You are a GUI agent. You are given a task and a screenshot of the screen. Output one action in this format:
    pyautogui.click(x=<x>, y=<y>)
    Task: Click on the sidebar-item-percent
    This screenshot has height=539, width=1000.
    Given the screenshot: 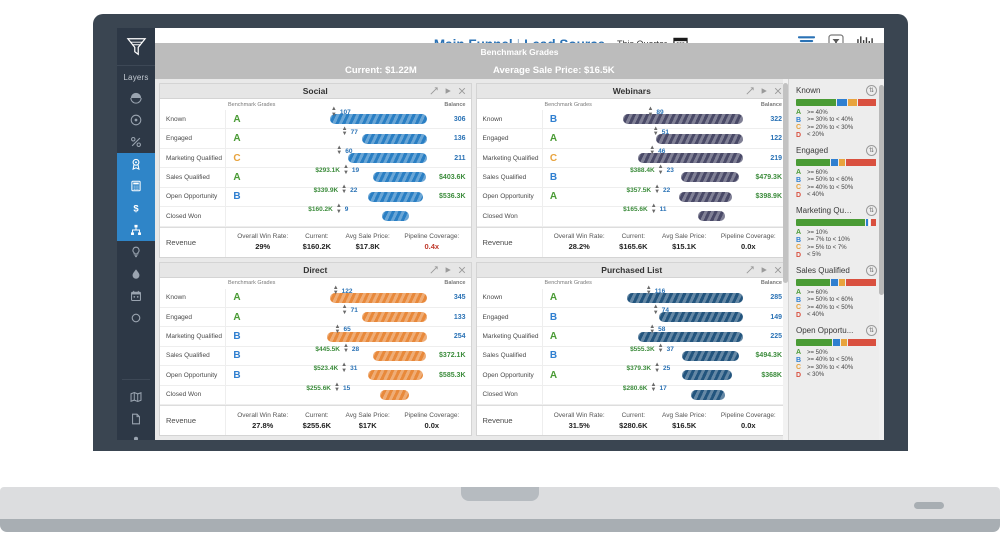 What is the action you would take?
    pyautogui.click(x=136, y=142)
    